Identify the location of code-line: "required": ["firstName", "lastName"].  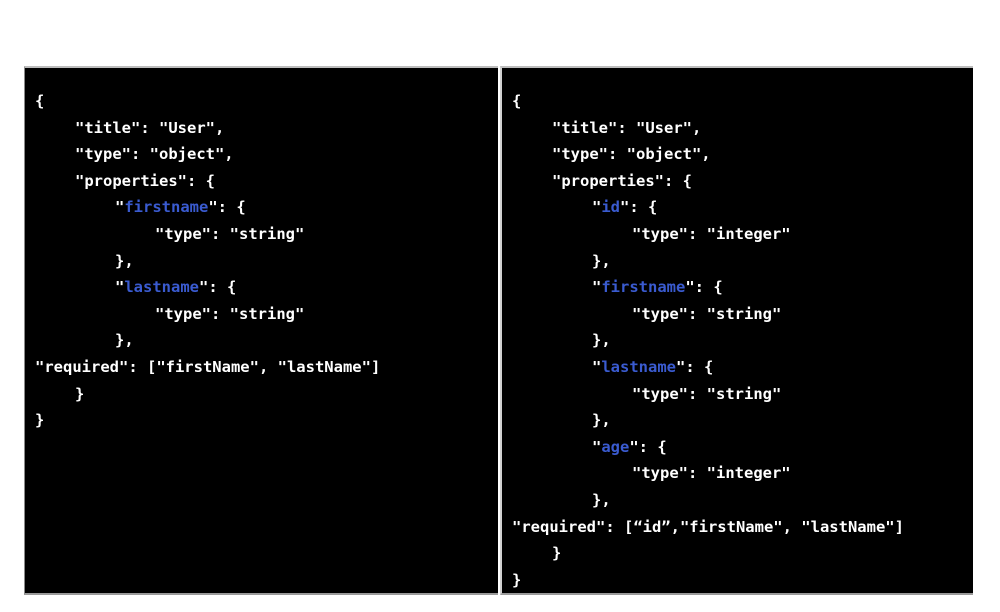
(208, 366).